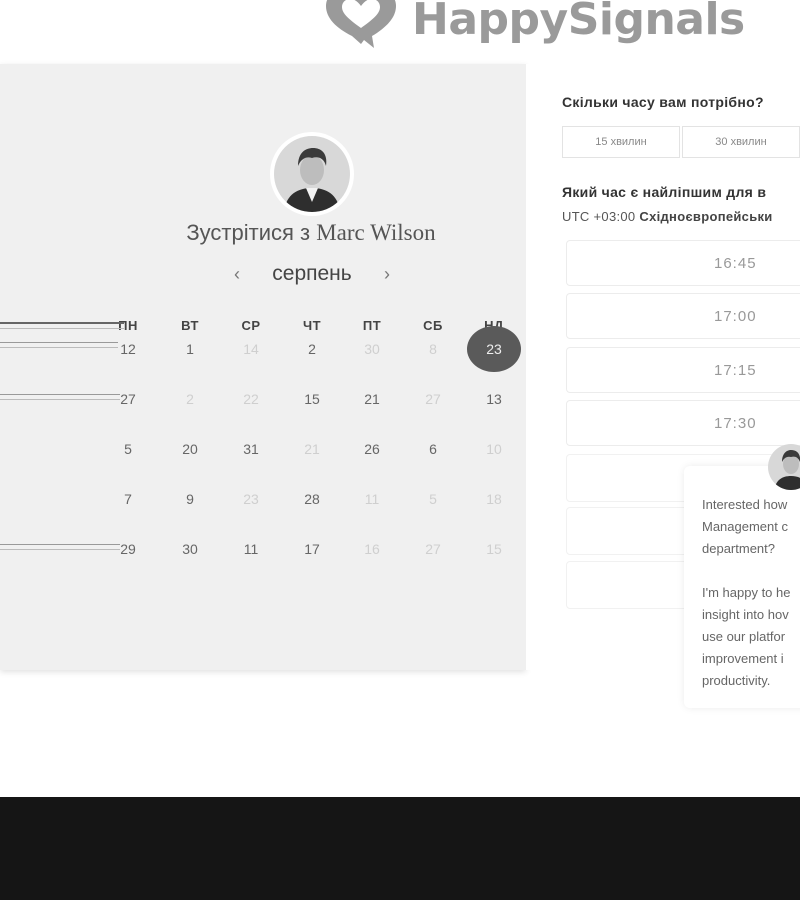 The height and width of the screenshot is (900, 800). I want to click on host-name: Marc Wilson, so click(376, 232).